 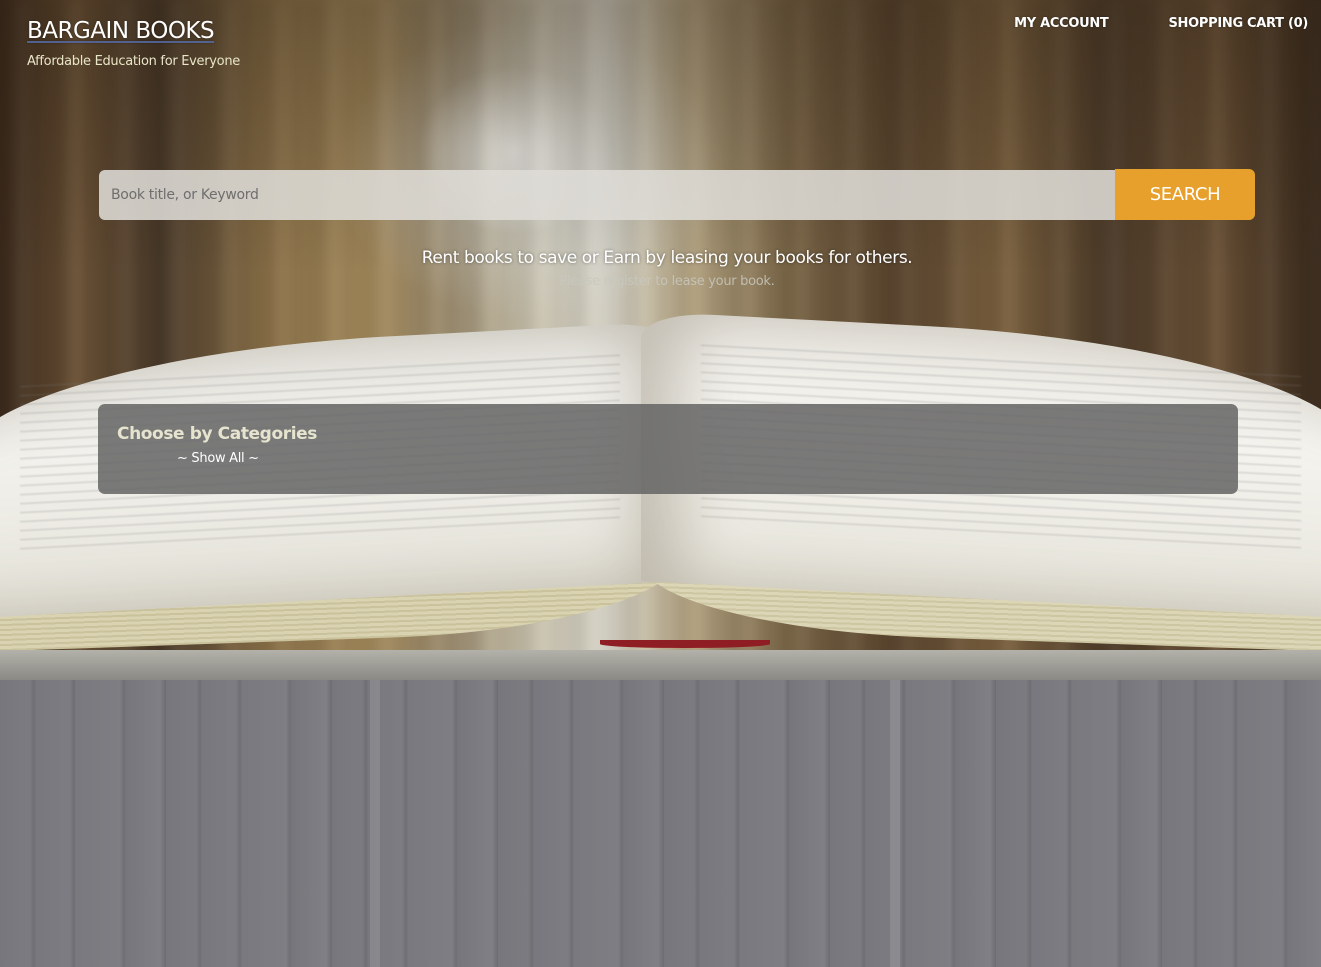 I want to click on book-spine-ribbon, so click(x=685, y=644).